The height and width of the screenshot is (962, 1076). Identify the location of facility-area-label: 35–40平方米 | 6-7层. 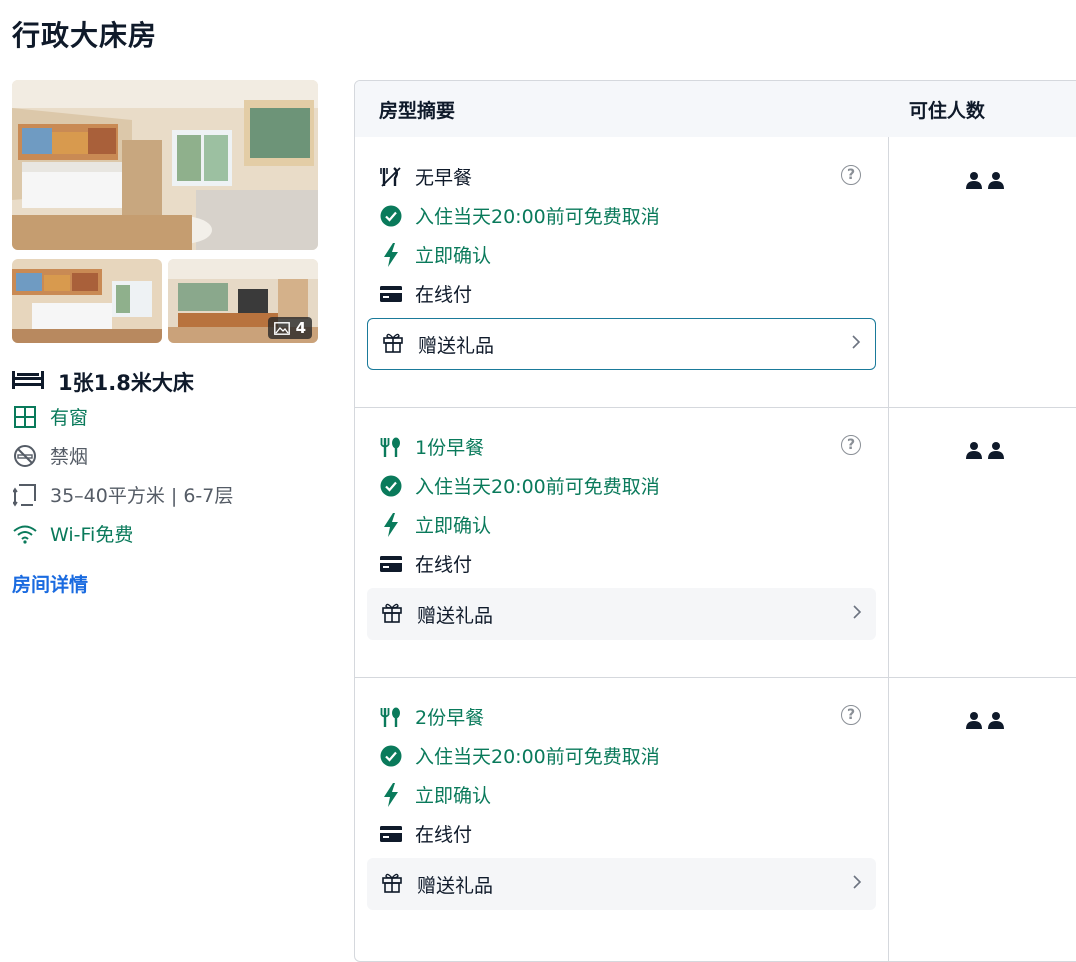
(142, 496).